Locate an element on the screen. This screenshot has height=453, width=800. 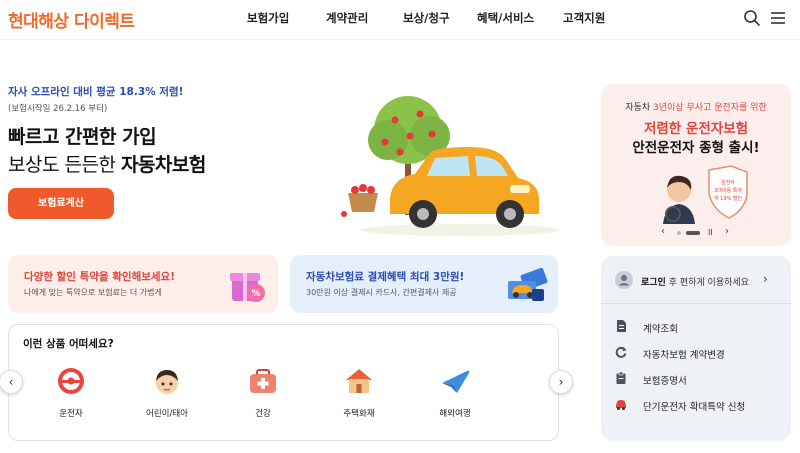
menu-label: 계약조회 is located at coordinates (660, 329).